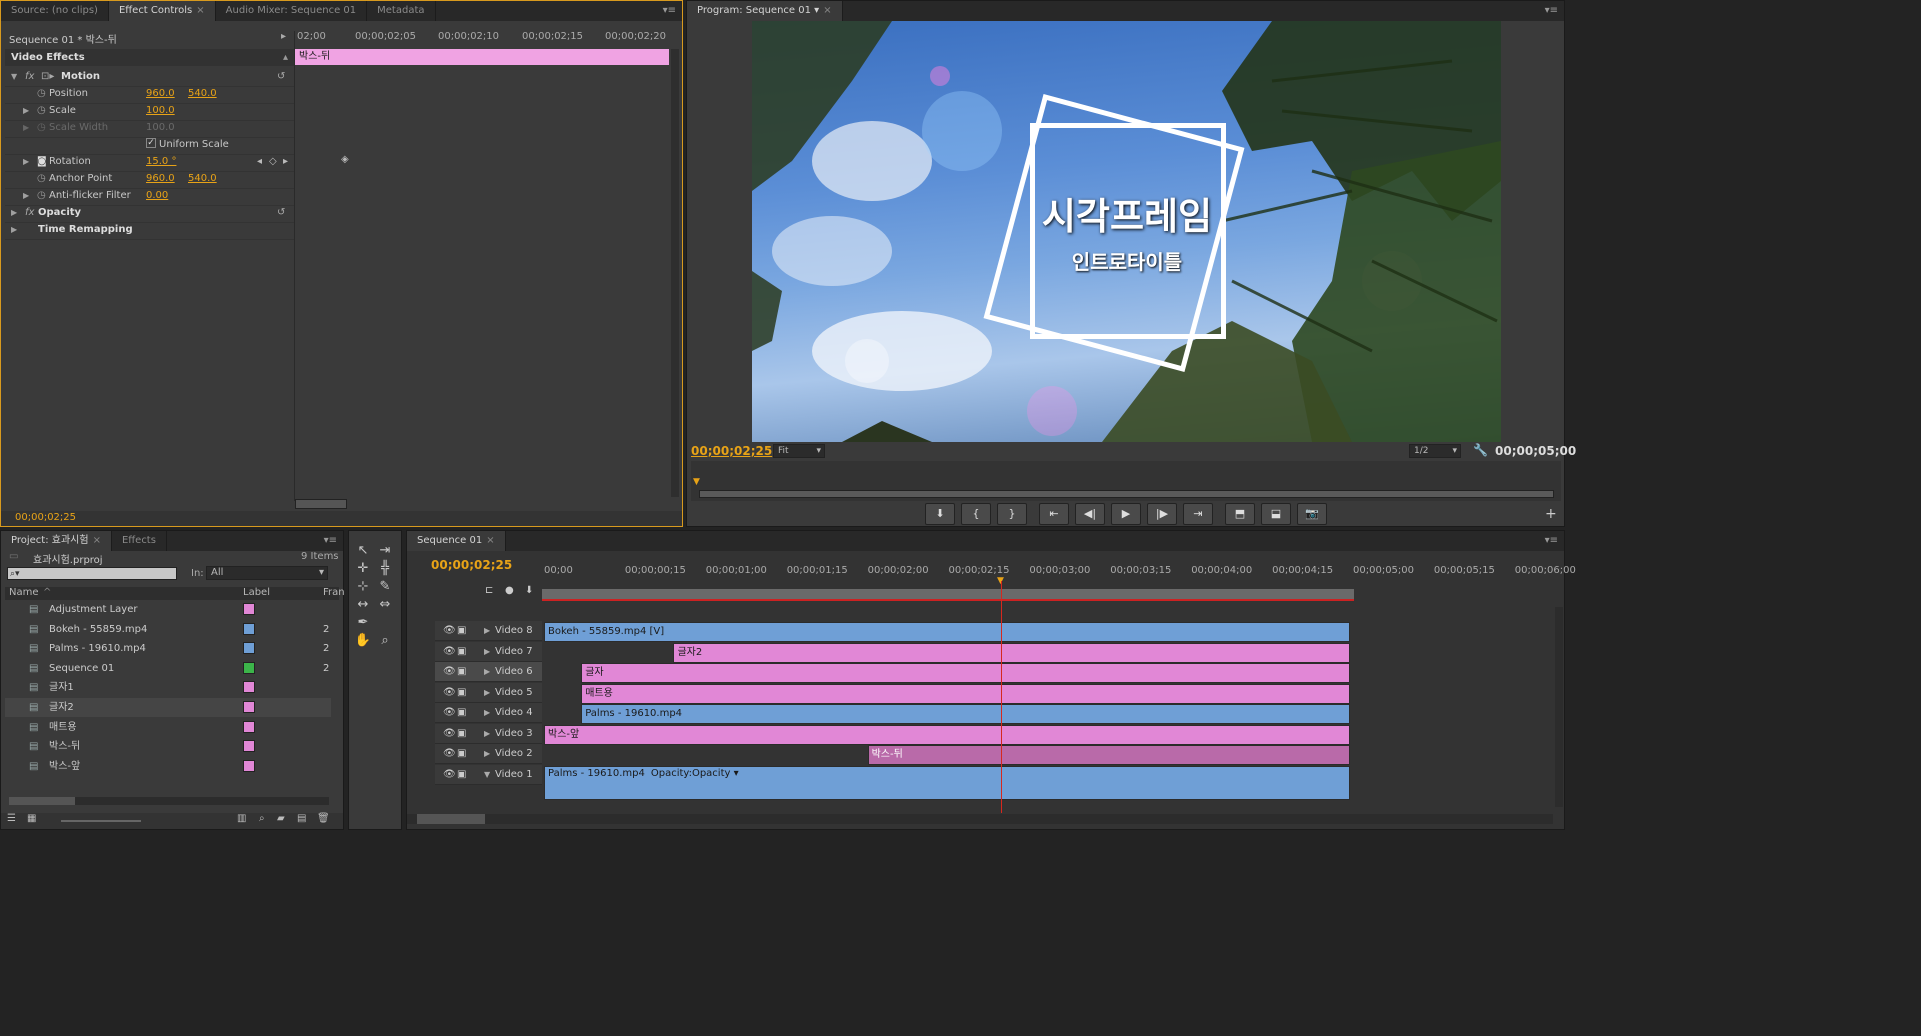  Describe the element at coordinates (151, 143) in the screenshot. I see `uniform-scale-checkbox: ✓` at that location.